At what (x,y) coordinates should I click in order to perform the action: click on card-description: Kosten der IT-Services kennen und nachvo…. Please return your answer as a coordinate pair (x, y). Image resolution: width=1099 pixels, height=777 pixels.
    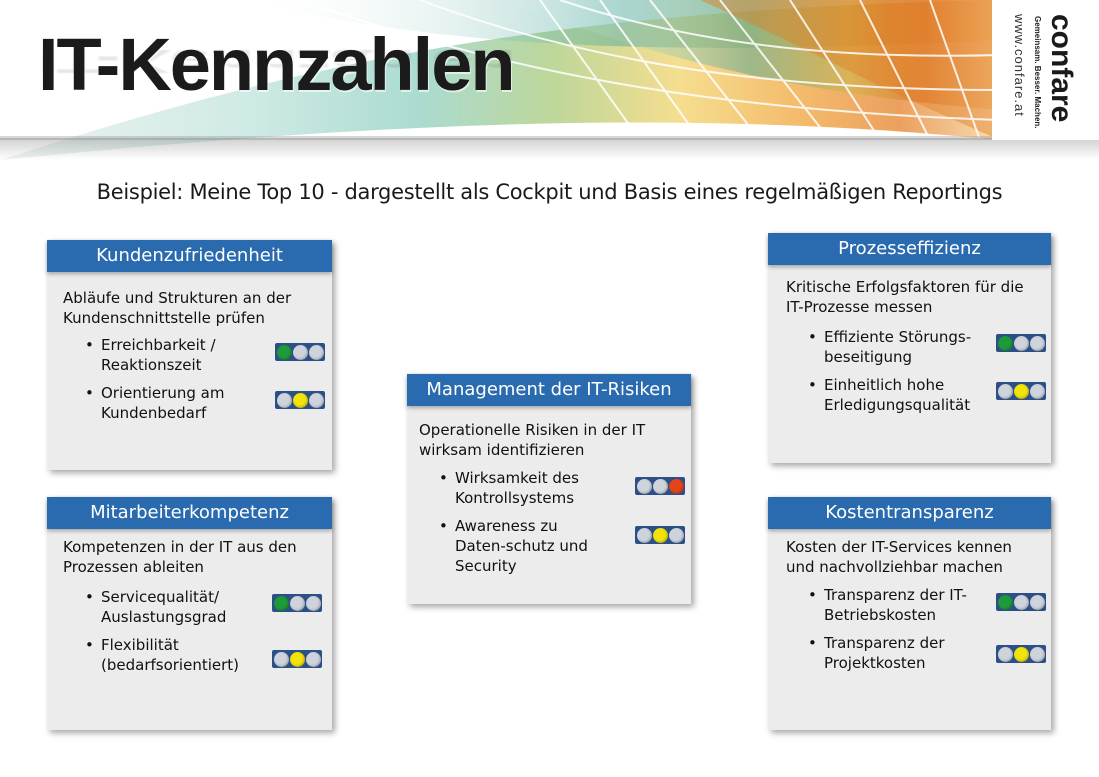
    Looking at the image, I should click on (899, 557).